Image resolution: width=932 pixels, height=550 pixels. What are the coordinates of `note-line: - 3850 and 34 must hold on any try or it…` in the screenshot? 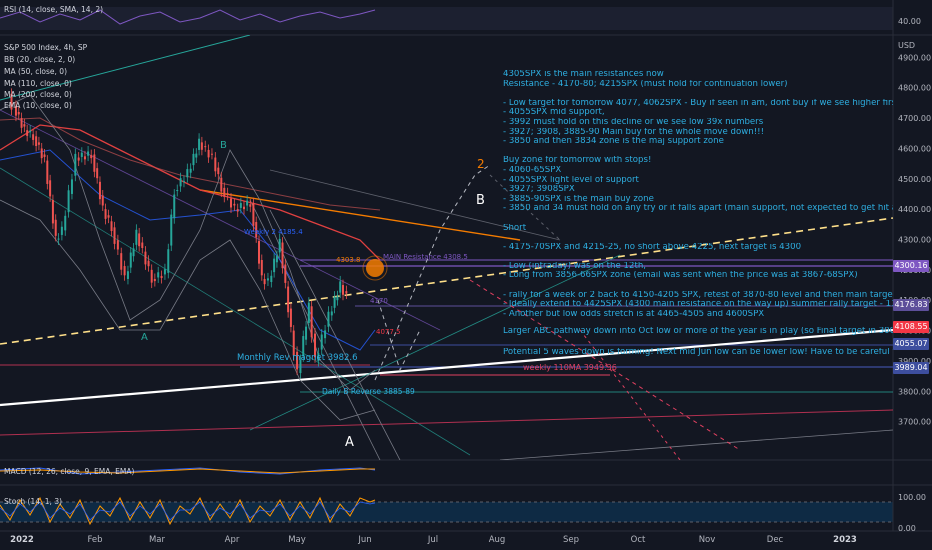 It's located at (698, 209).